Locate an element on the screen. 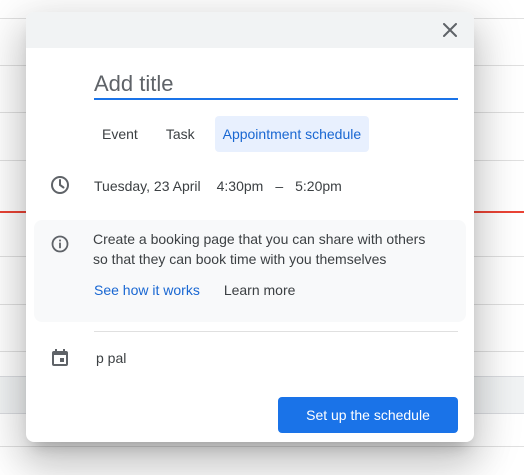 The width and height of the screenshot is (524, 475). dialog-header is located at coordinates (250, 30).